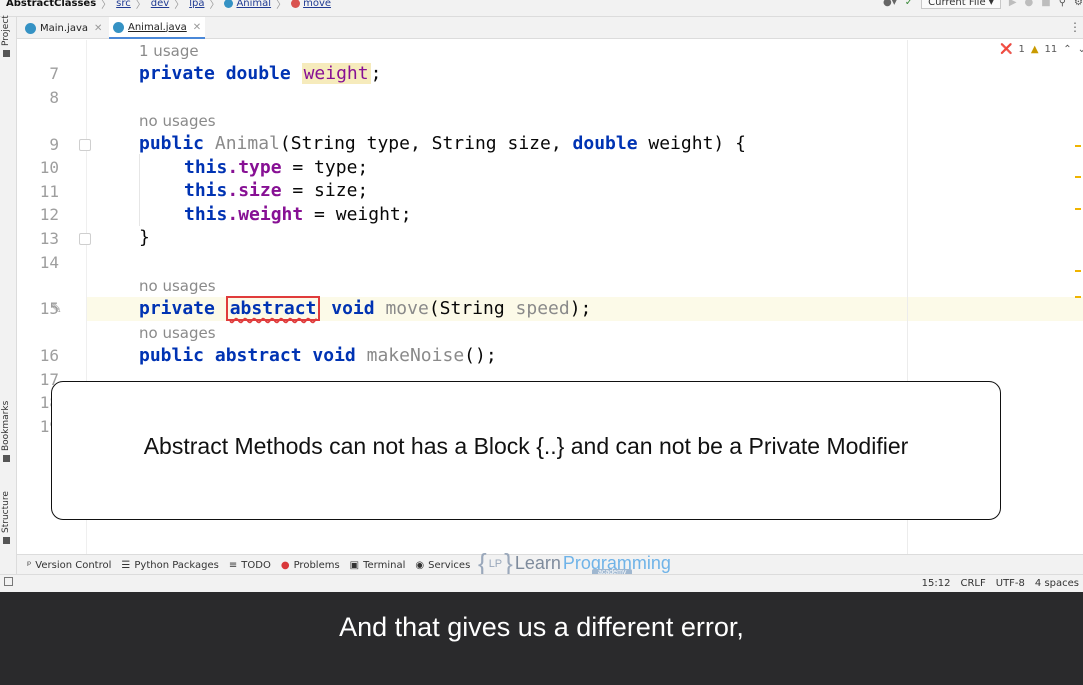  What do you see at coordinates (6, 431) in the screenshot?
I see `bookmarks-tool-button: Bookmarks` at bounding box center [6, 431].